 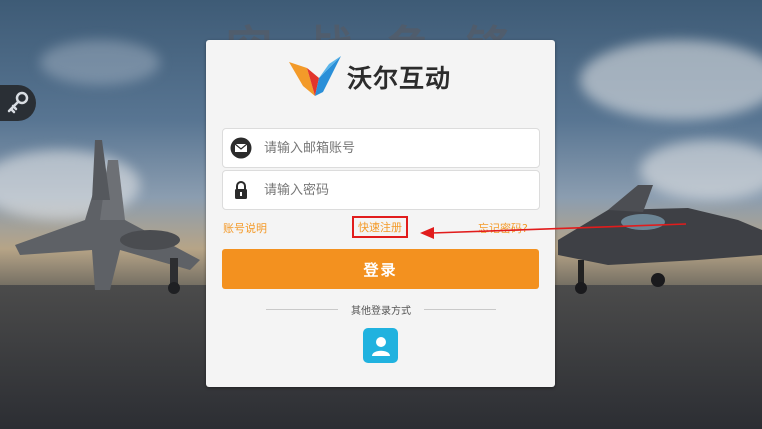 What do you see at coordinates (245, 228) in the screenshot?
I see `account-info-link: 账号说明` at bounding box center [245, 228].